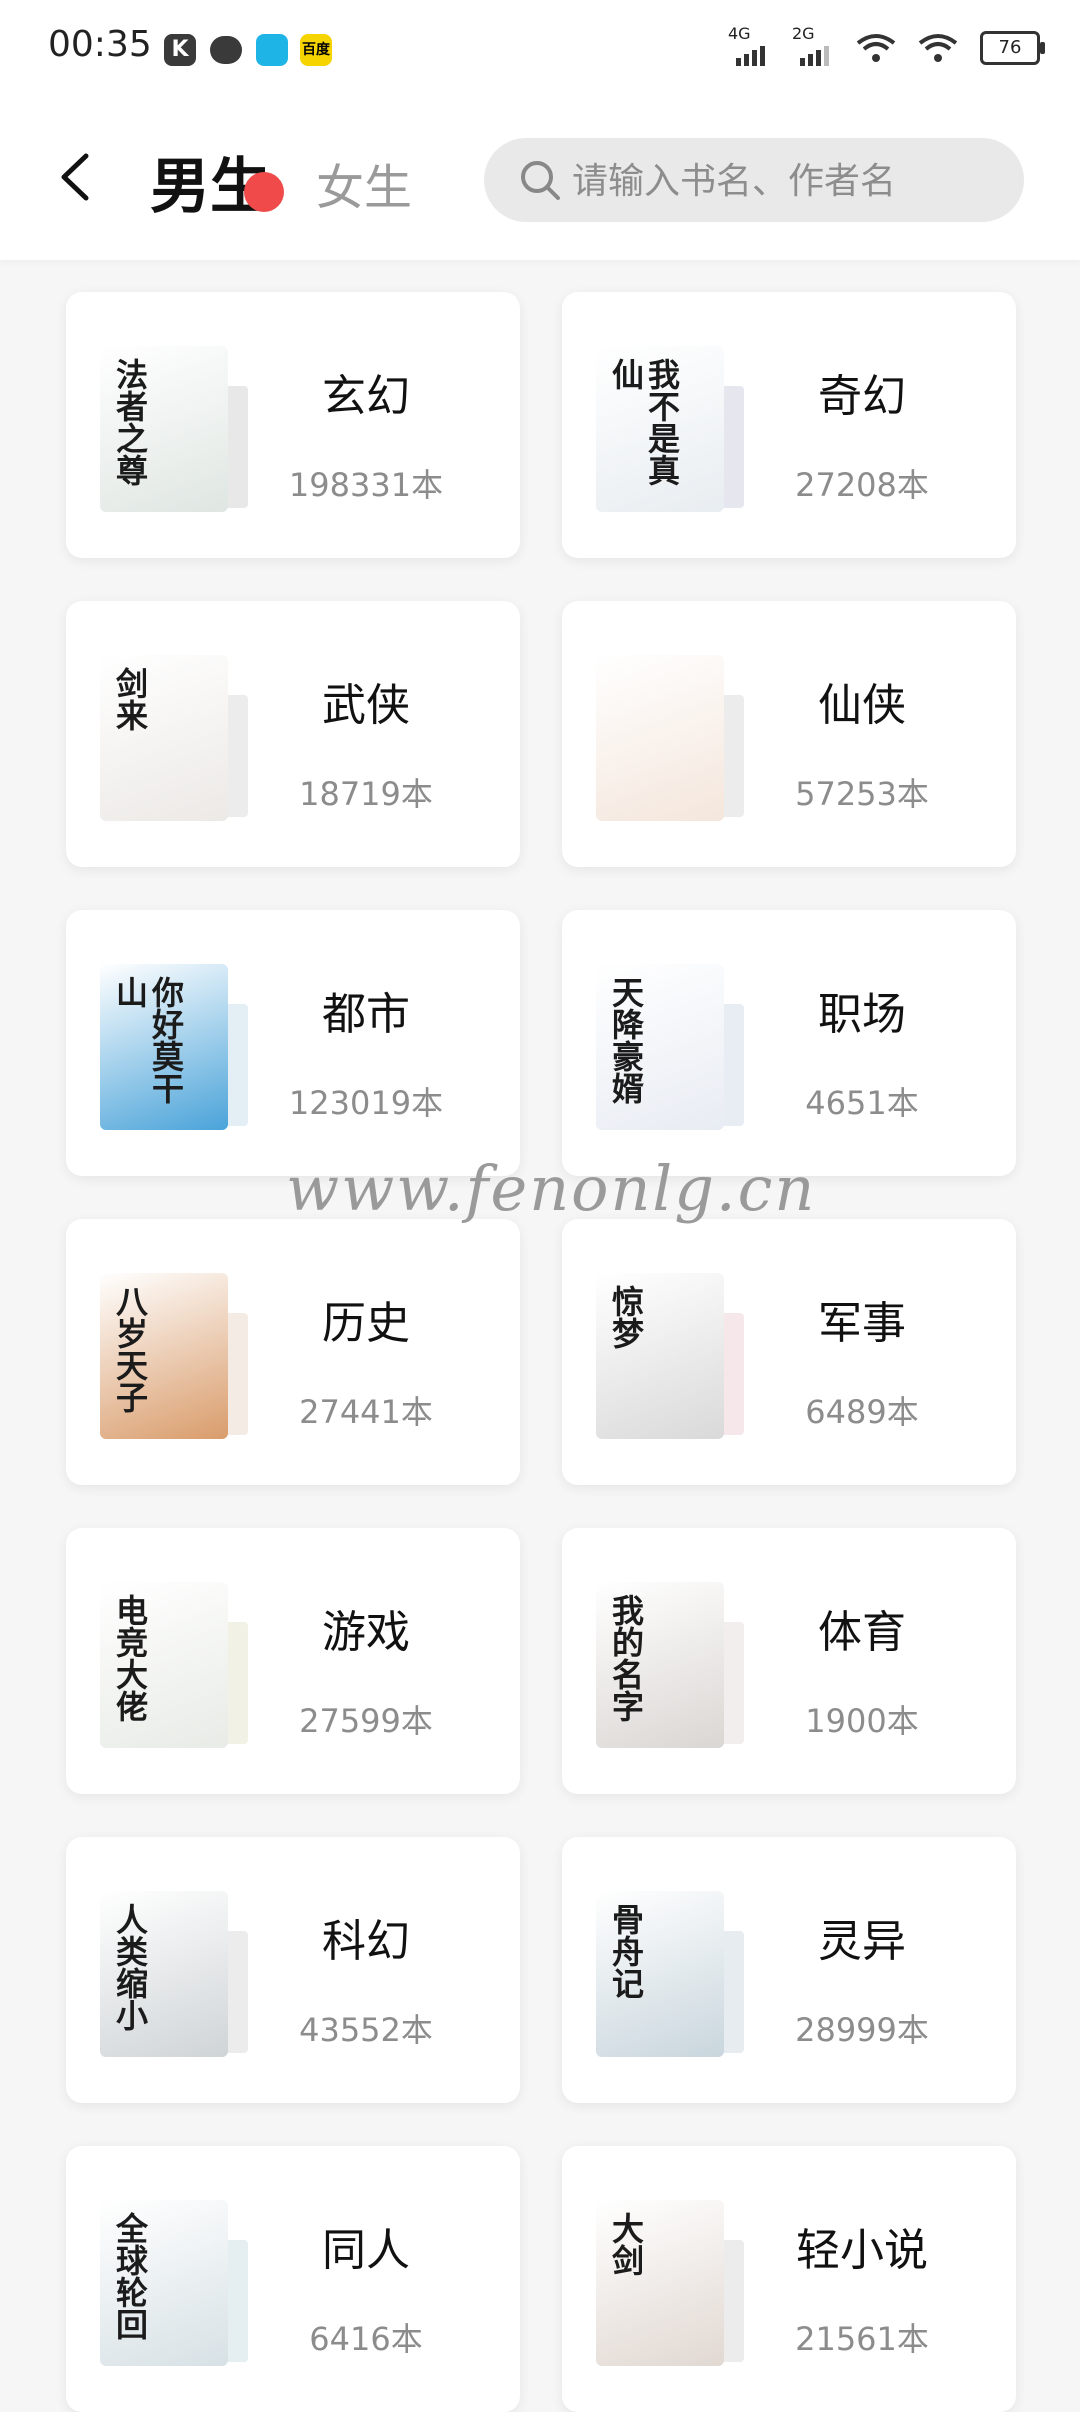 The height and width of the screenshot is (2412, 1080). I want to click on book-cover: 我不是真仙, so click(660, 429).